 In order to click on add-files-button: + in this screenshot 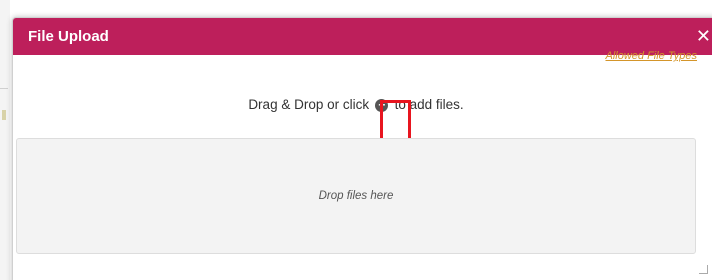, I will do `click(382, 105)`.